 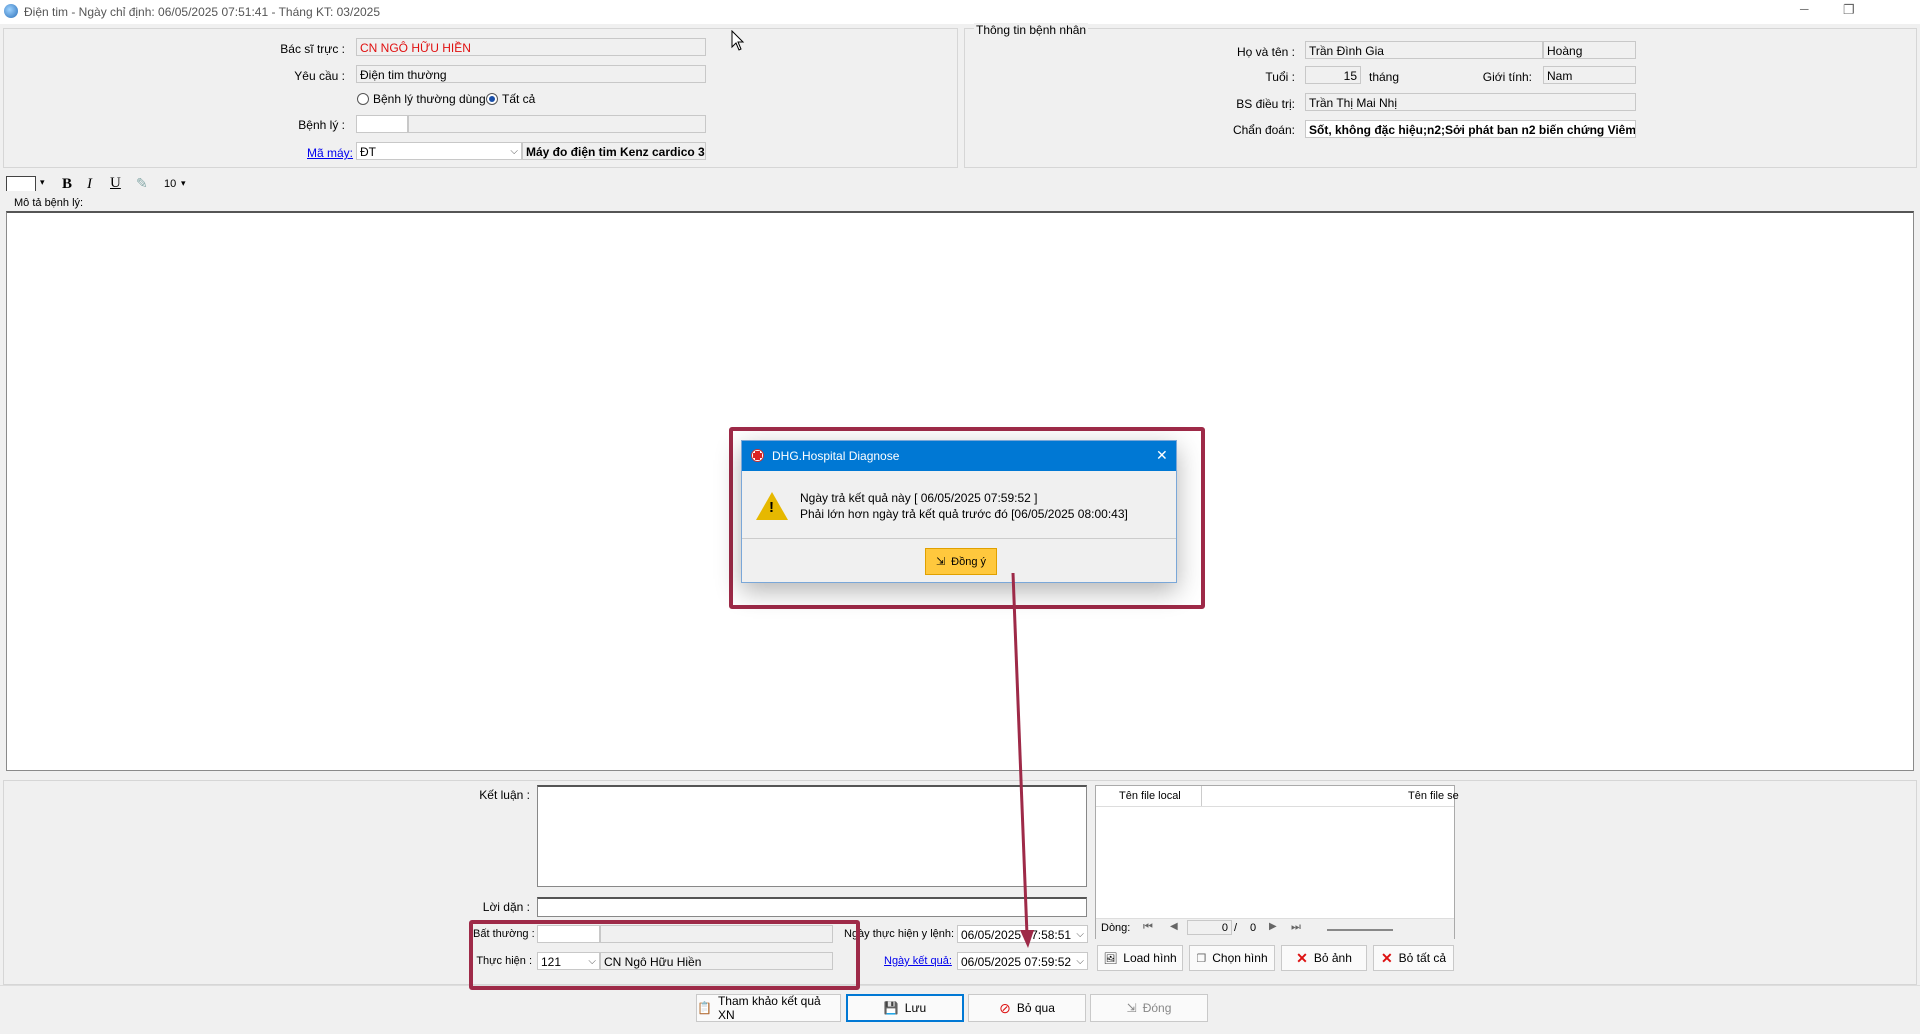 I want to click on patient-name-field: Trần Đình Gia, so click(x=1424, y=50).